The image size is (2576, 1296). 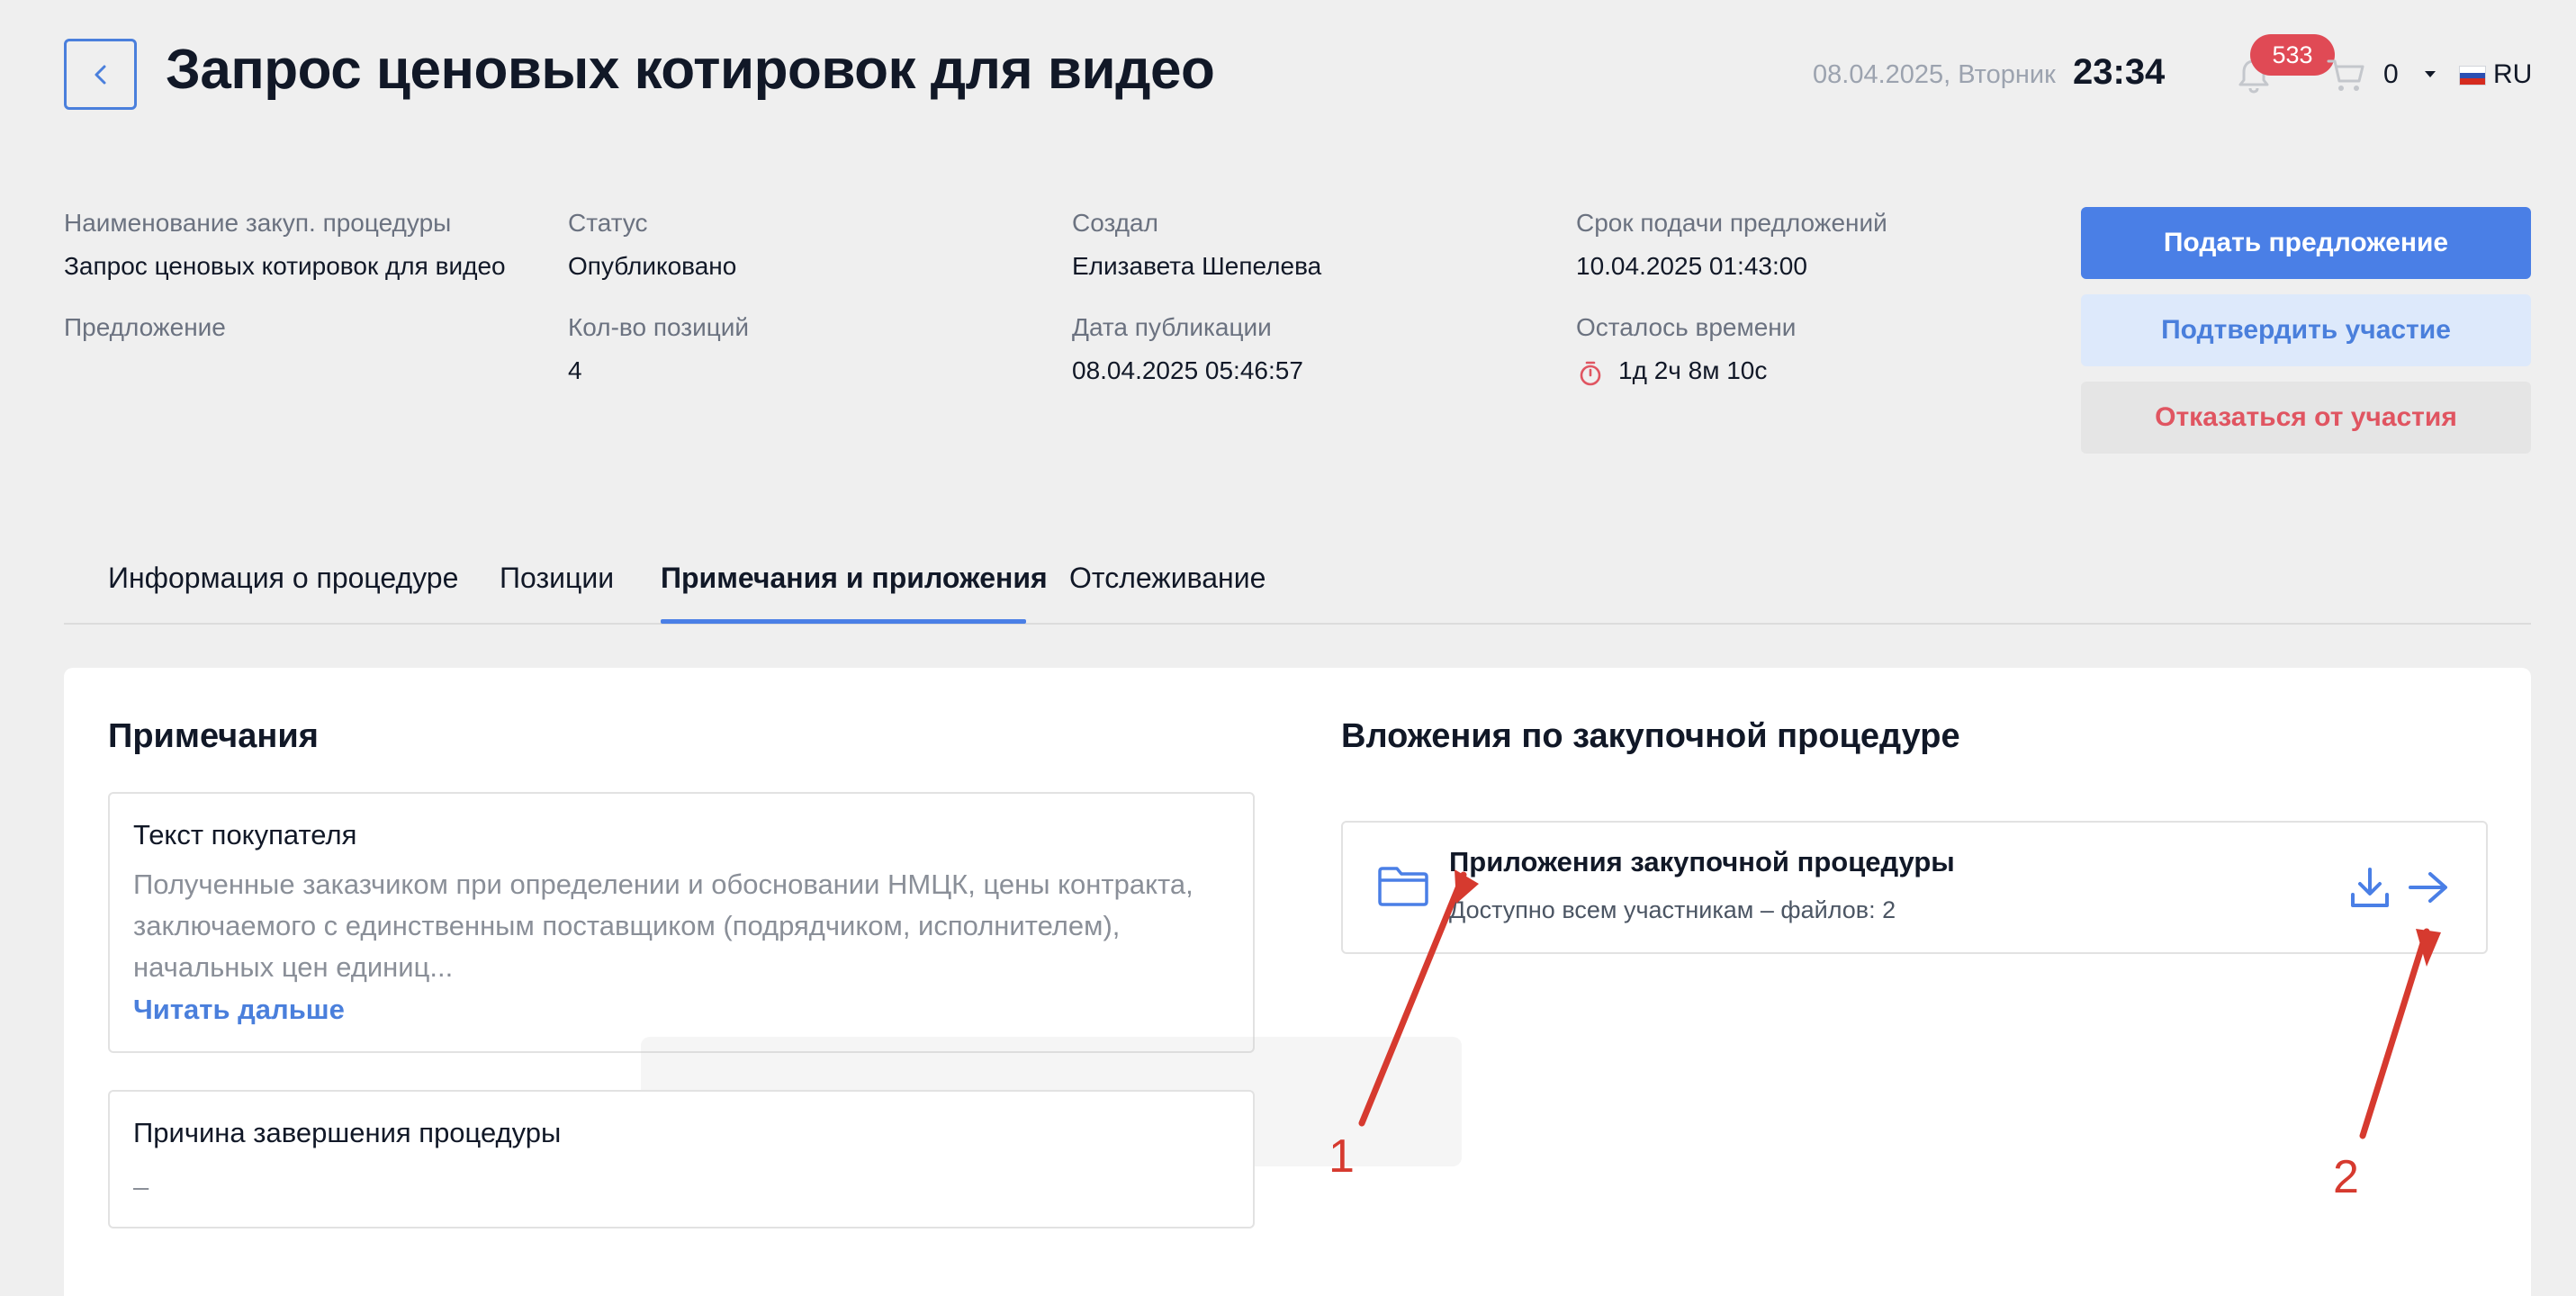 What do you see at coordinates (2472, 76) in the screenshot?
I see `russia-flag-icon` at bounding box center [2472, 76].